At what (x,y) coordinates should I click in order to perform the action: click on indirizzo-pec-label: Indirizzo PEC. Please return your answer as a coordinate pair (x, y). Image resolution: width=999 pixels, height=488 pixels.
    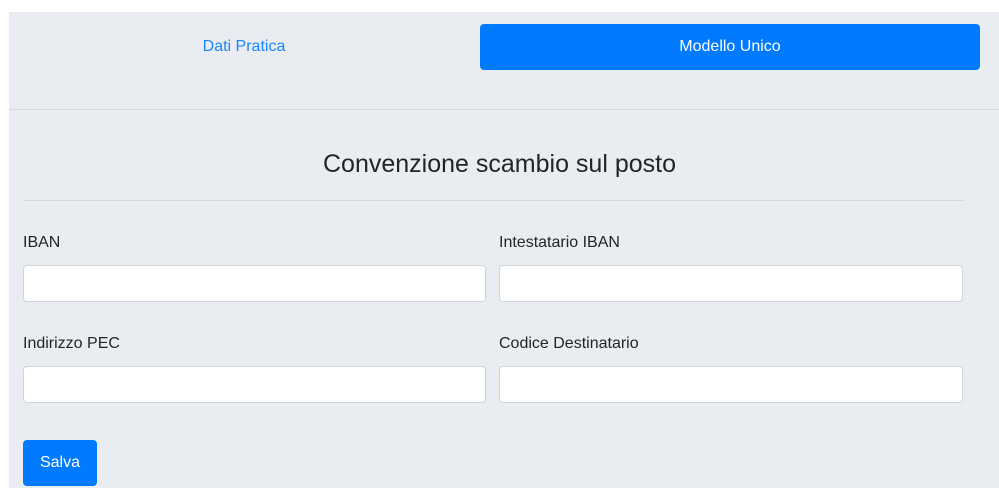
    Looking at the image, I should click on (71, 343).